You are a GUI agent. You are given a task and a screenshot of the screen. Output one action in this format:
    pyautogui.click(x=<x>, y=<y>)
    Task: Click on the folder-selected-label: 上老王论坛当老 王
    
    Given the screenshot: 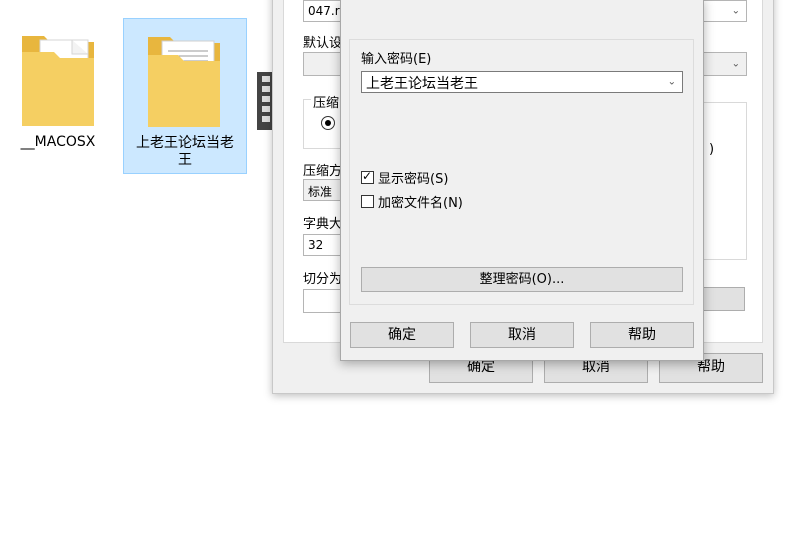 What is the action you would take?
    pyautogui.click(x=185, y=152)
    